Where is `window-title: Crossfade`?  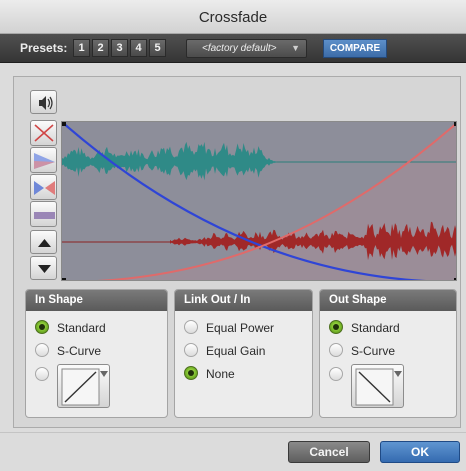
window-title: Crossfade is located at coordinates (233, 17).